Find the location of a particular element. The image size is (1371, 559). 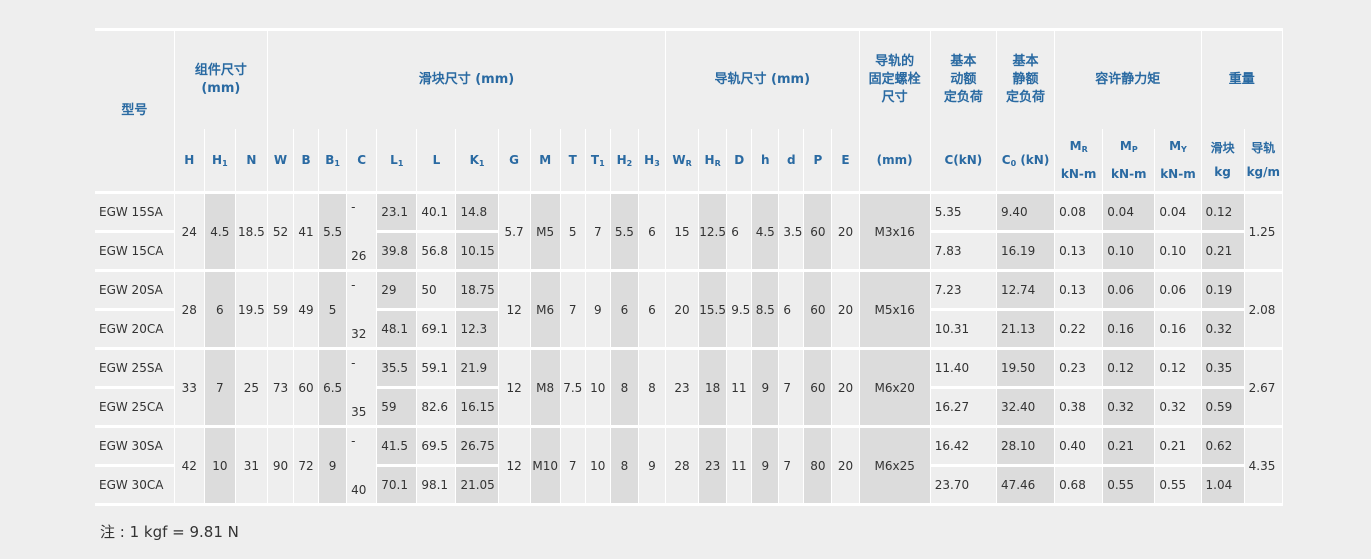

cell-HR: 12.5 is located at coordinates (713, 231).